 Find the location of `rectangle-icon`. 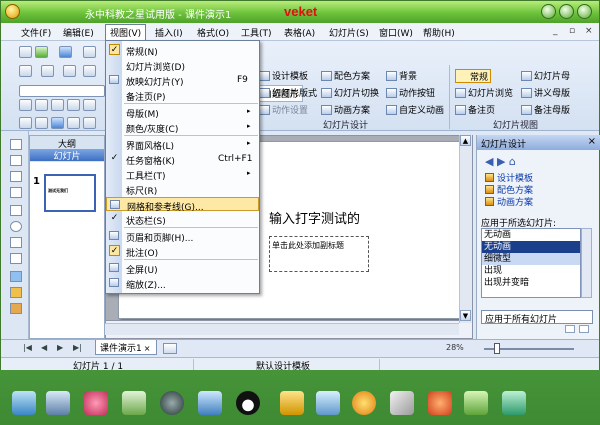

rectangle-icon is located at coordinates (16, 210).